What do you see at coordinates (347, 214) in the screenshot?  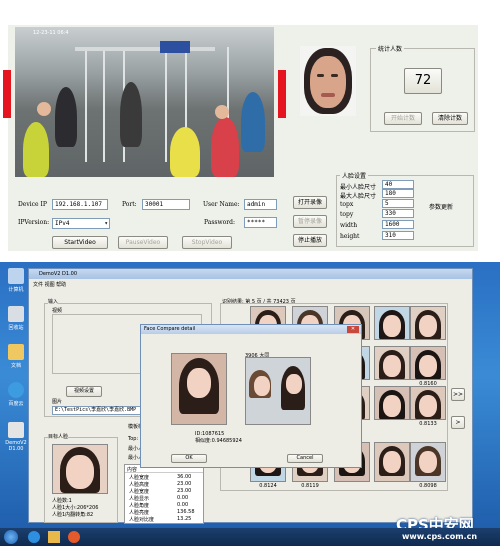 I see `topy-label: topy` at bounding box center [347, 214].